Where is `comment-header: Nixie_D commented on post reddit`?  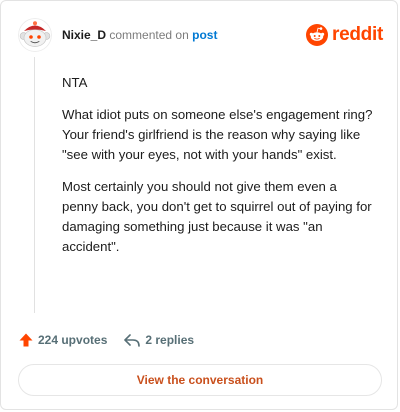 comment-header: Nixie_D commented on post reddit is located at coordinates (200, 35).